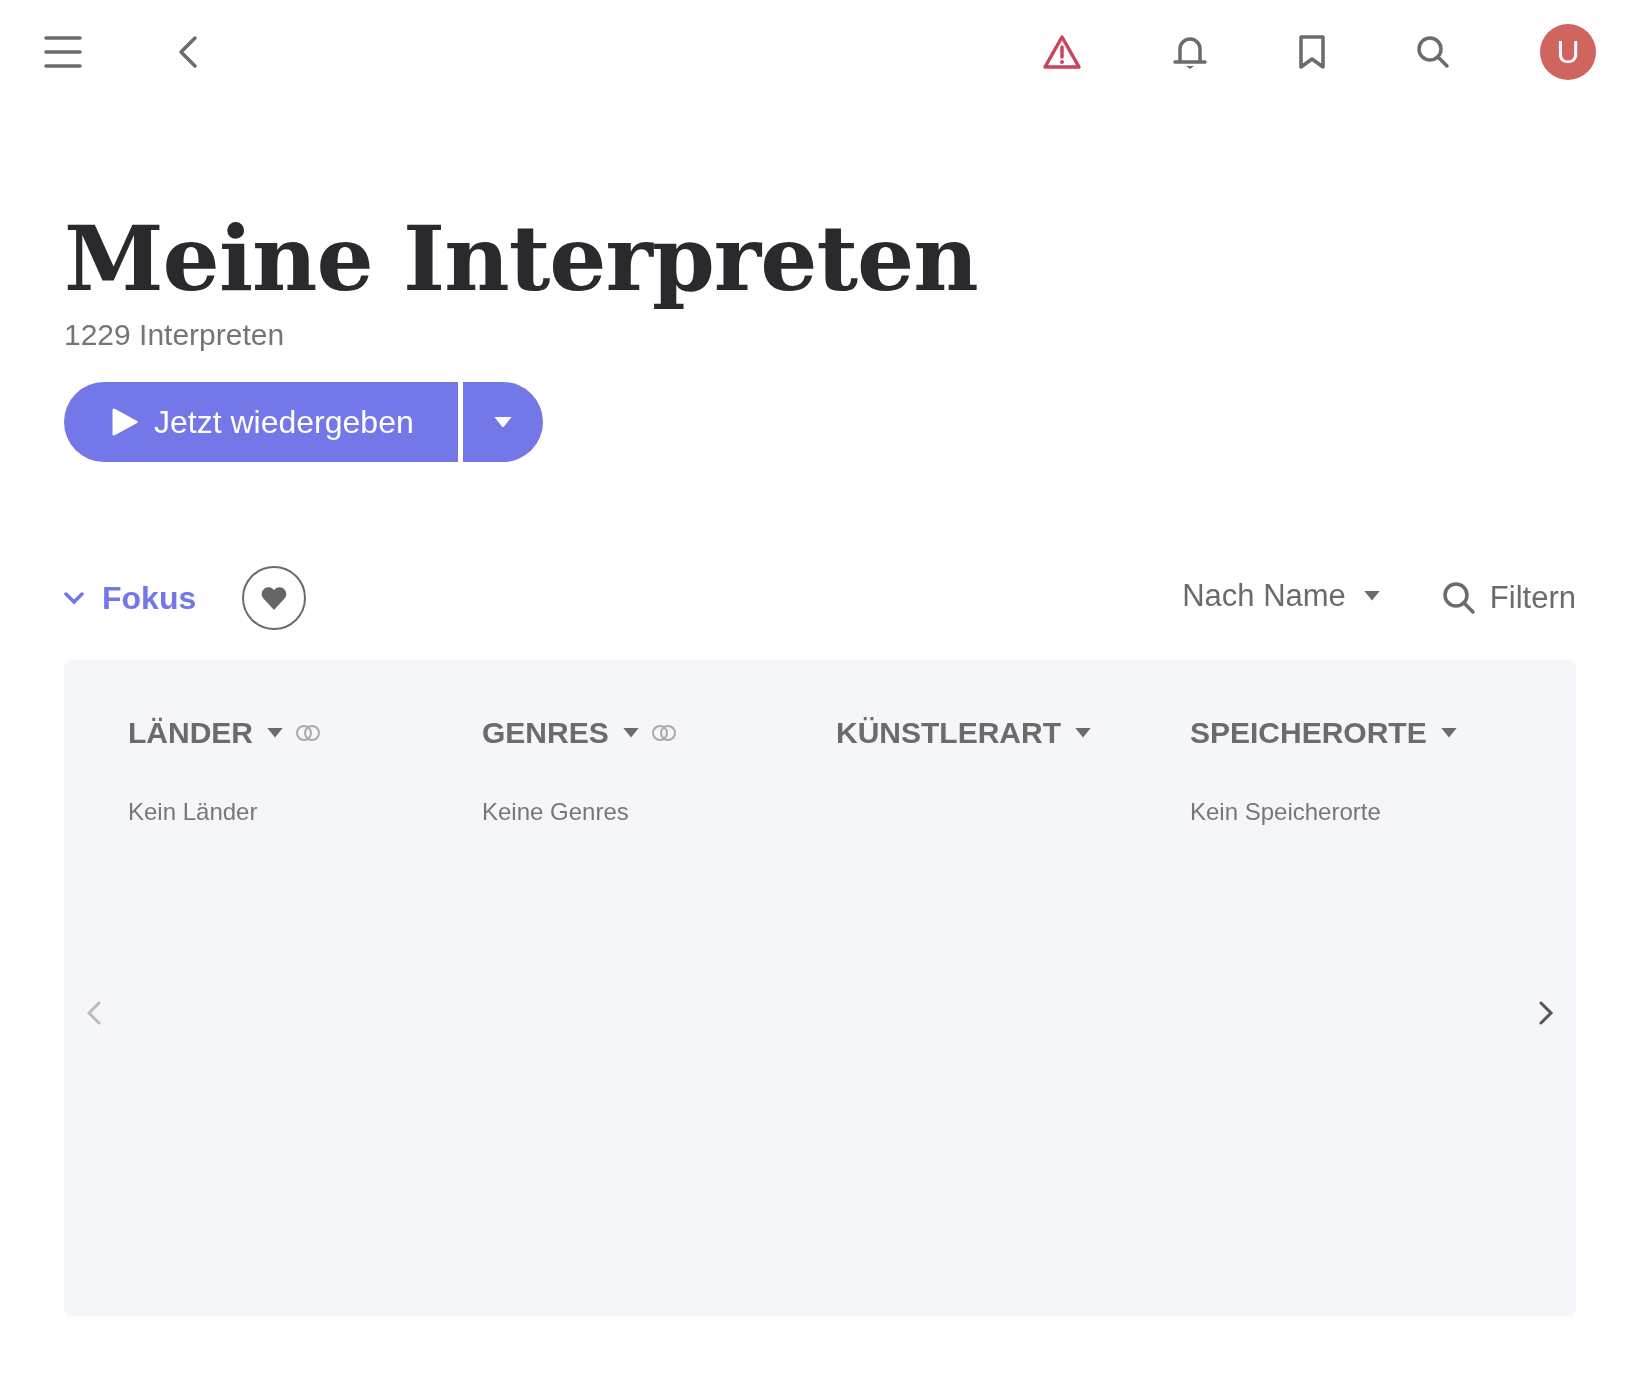 The image size is (1640, 1375). Describe the element at coordinates (521, 258) in the screenshot. I see `page-title: Meine Interpreten` at that location.